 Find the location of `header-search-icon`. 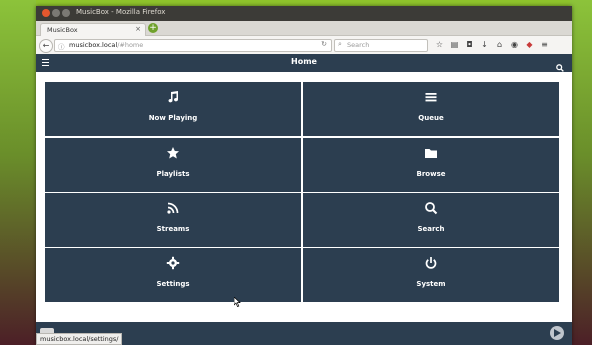

header-search-icon is located at coordinates (560, 66).